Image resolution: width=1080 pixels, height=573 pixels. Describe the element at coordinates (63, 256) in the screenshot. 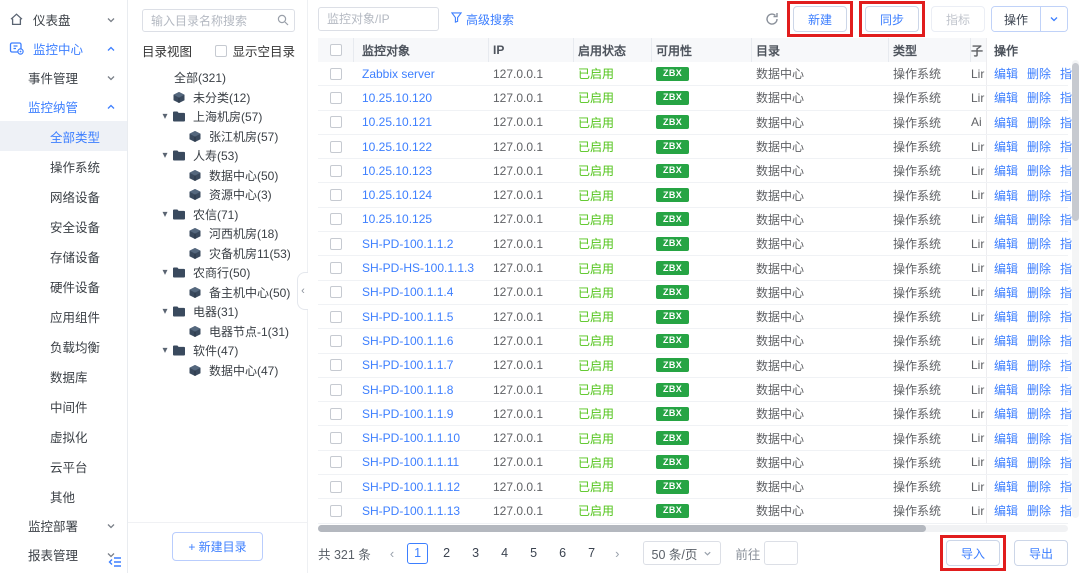

I see `sidebar-item: 存储设备` at that location.